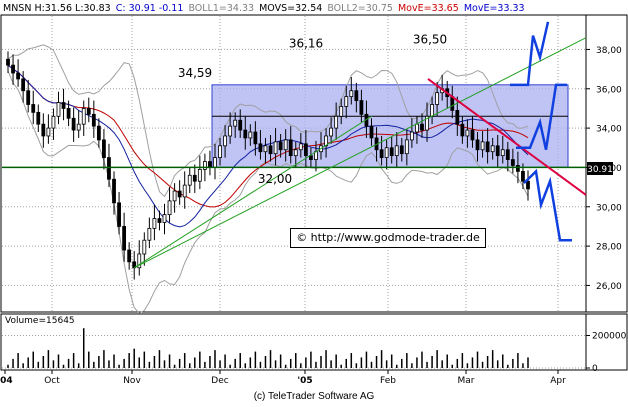  I want to click on header-boll1: BOLL1=34.33, so click(221, 8).